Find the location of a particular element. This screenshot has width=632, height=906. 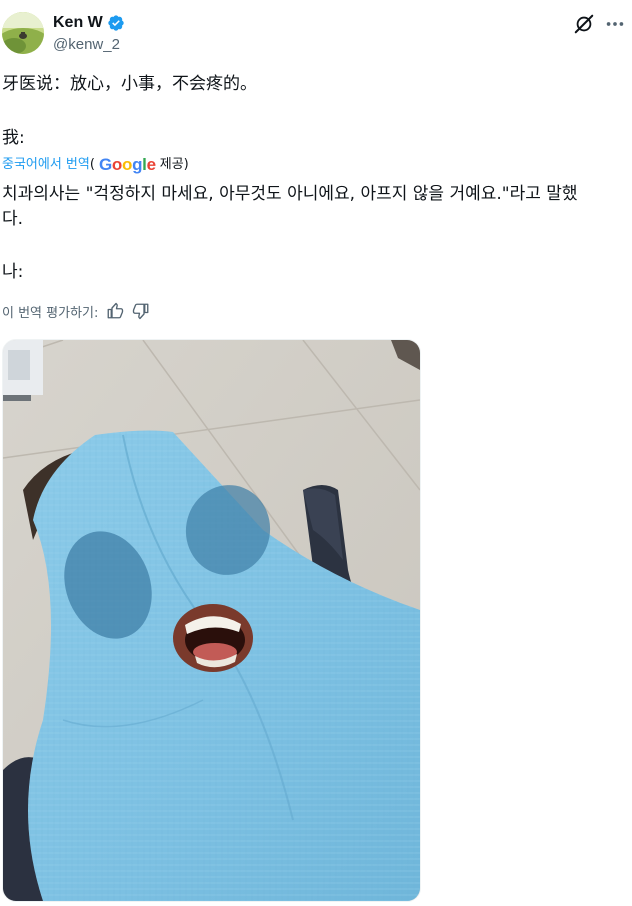

rate-translation-label: 이 번역 평가하기: is located at coordinates (50, 313).